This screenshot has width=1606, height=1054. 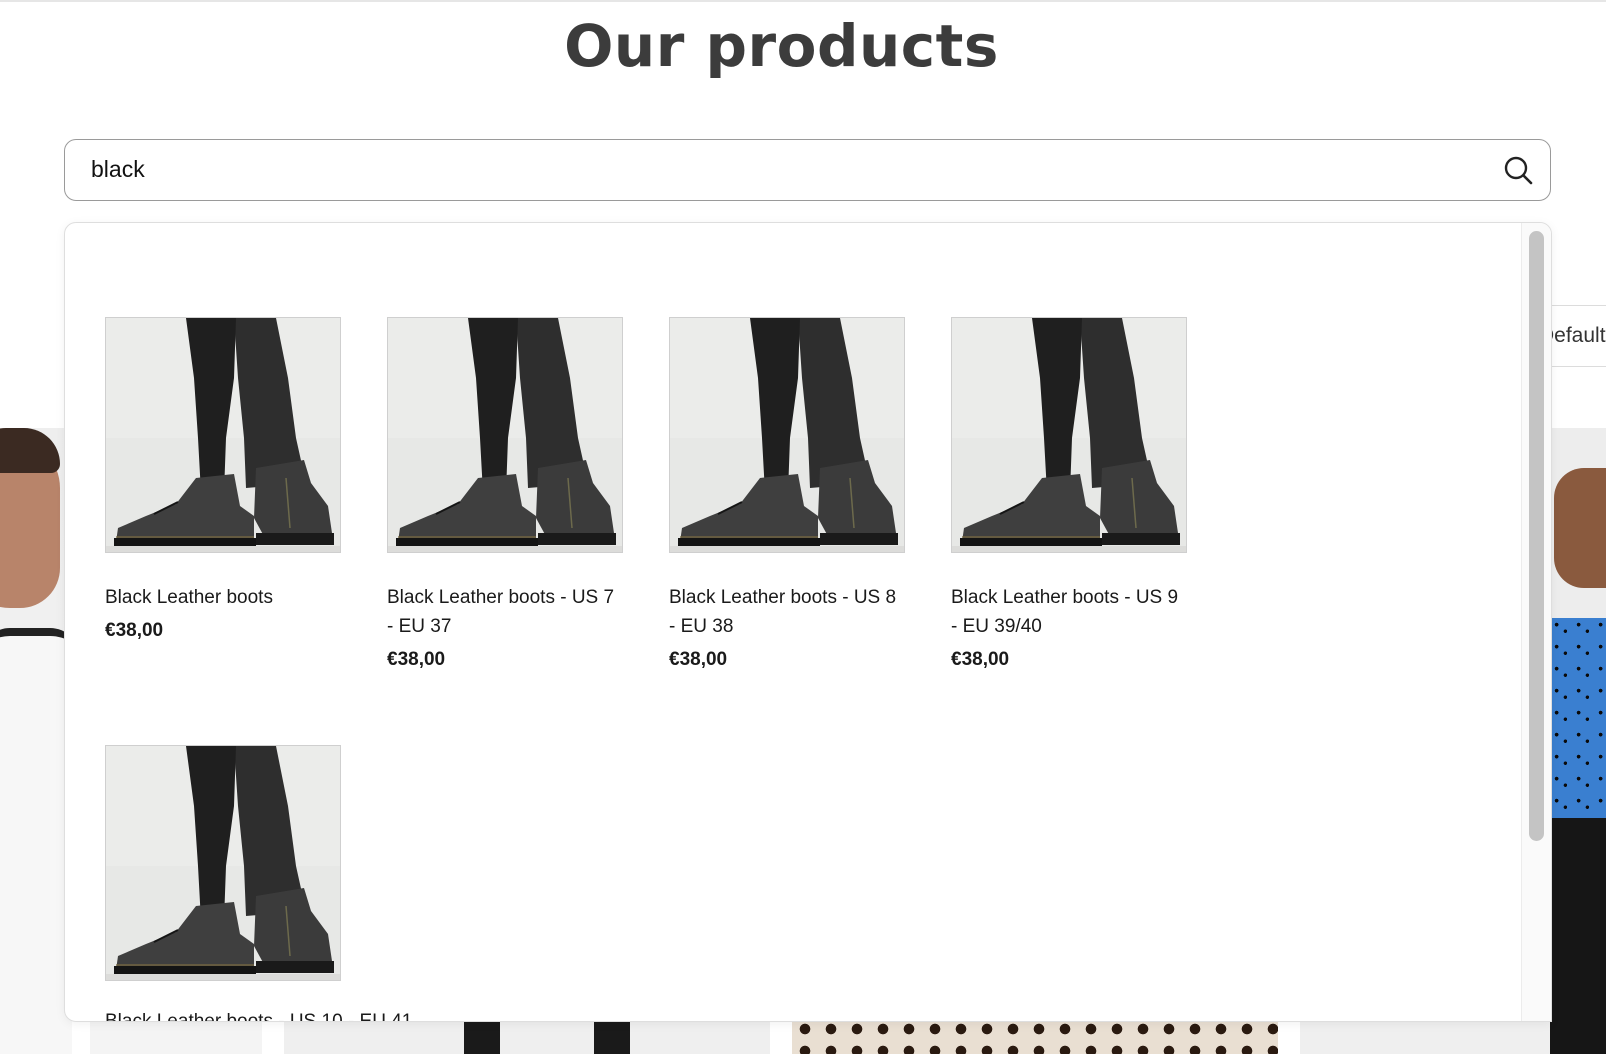 I want to click on product-name: Black Leather boots - US 7 - EU 37, so click(x=505, y=612).